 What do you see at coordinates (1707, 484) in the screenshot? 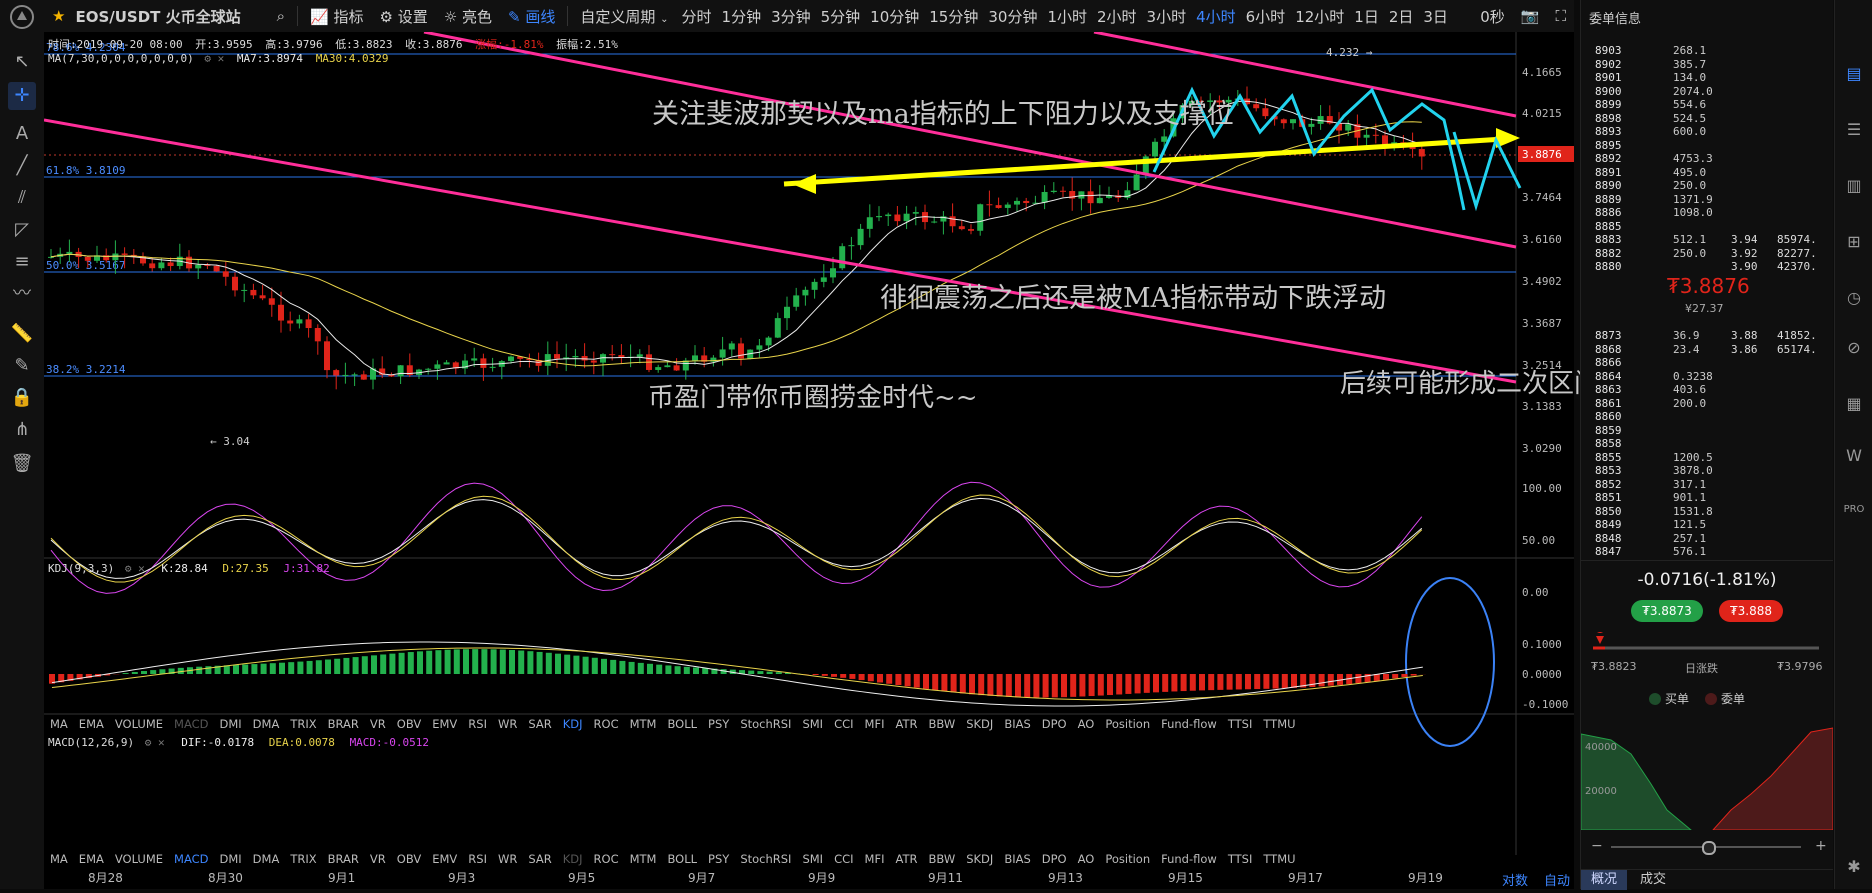
I see `order-book-row: 8852317.1` at bounding box center [1707, 484].